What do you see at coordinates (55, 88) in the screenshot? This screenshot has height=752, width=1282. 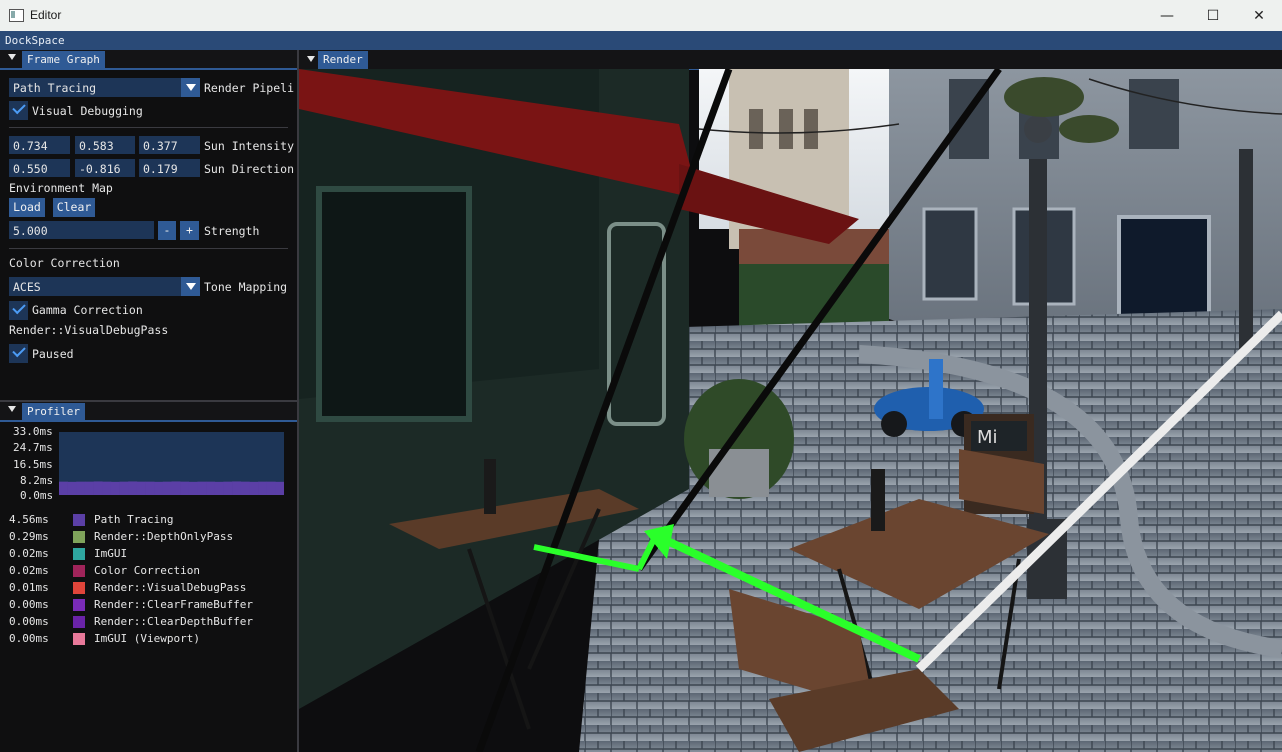 I see `render-pipeline-value: Path Tracing` at bounding box center [55, 88].